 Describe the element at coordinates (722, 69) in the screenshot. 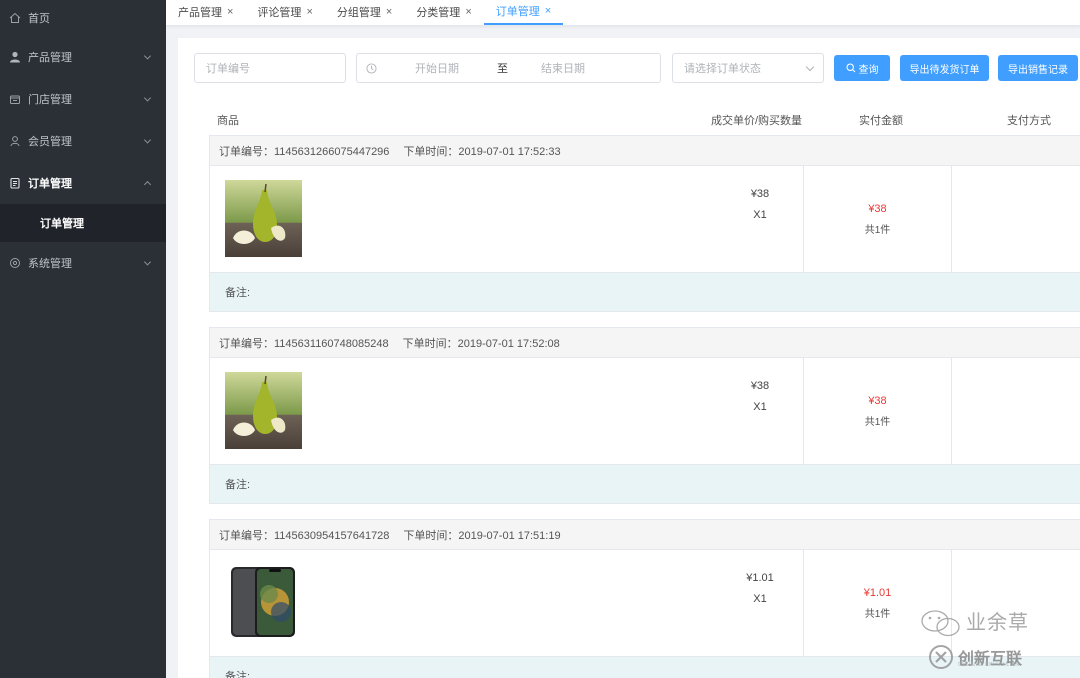

I see `order-status-placeholder: 请选择订单状态` at that location.